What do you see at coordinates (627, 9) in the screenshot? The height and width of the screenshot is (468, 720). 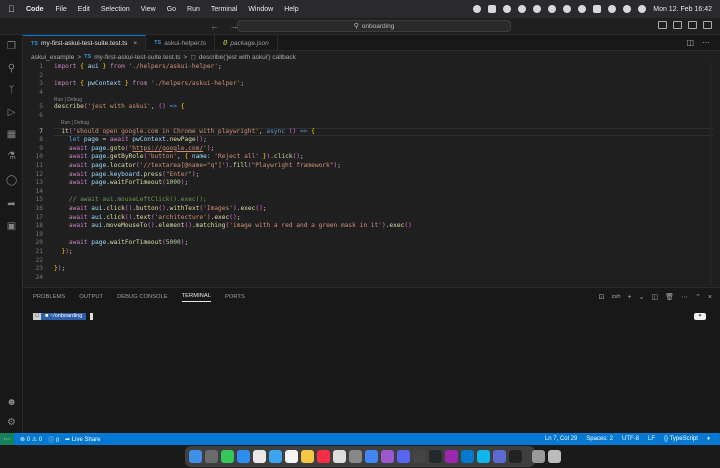 I see `search-icon` at bounding box center [627, 9].